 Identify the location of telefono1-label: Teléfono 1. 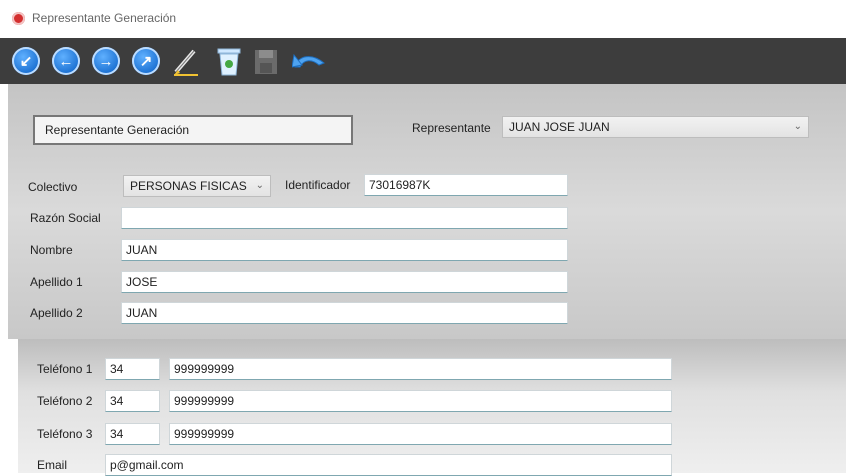
(65, 369).